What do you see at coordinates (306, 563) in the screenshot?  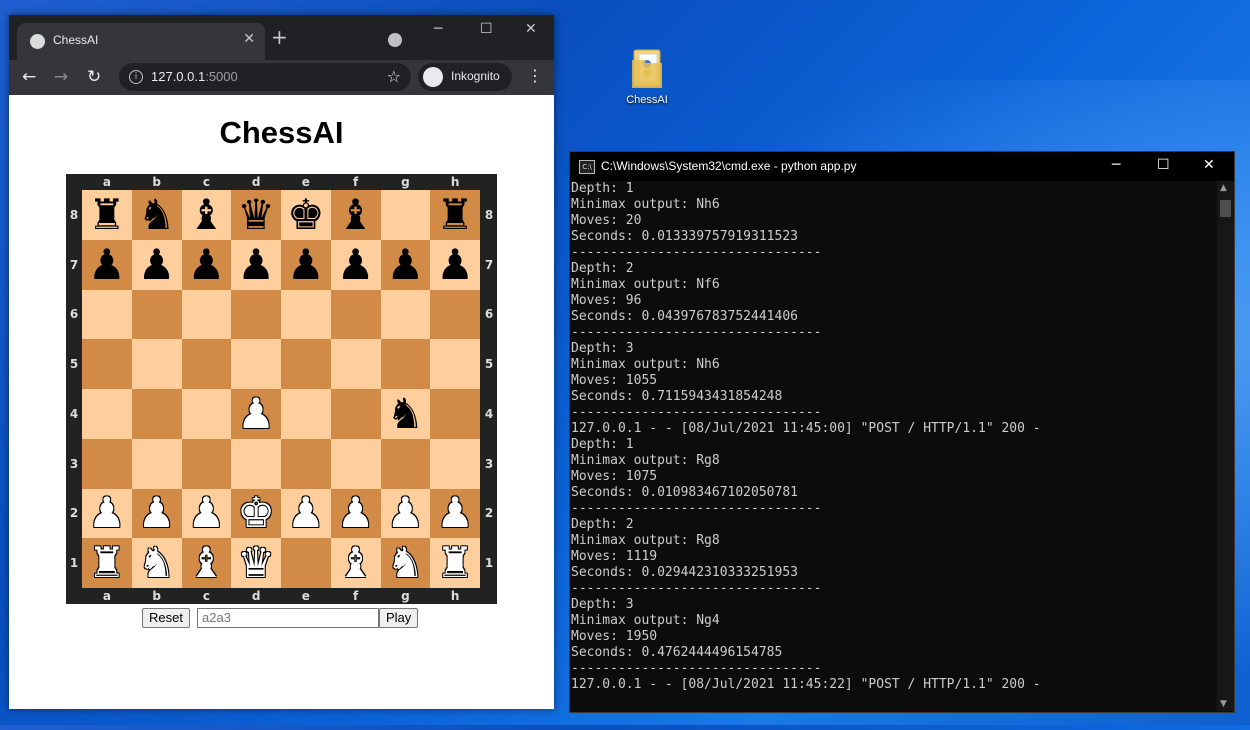 I see `square-e1` at bounding box center [306, 563].